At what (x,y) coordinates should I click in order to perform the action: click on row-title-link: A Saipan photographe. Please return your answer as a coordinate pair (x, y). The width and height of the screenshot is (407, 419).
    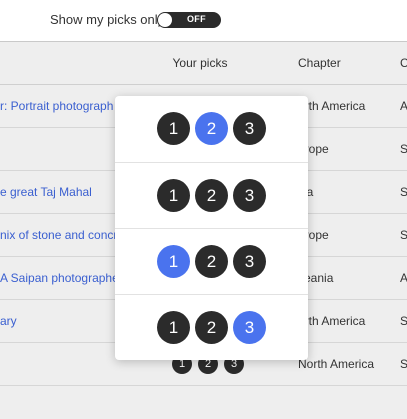
    Looking at the image, I should click on (60, 278).